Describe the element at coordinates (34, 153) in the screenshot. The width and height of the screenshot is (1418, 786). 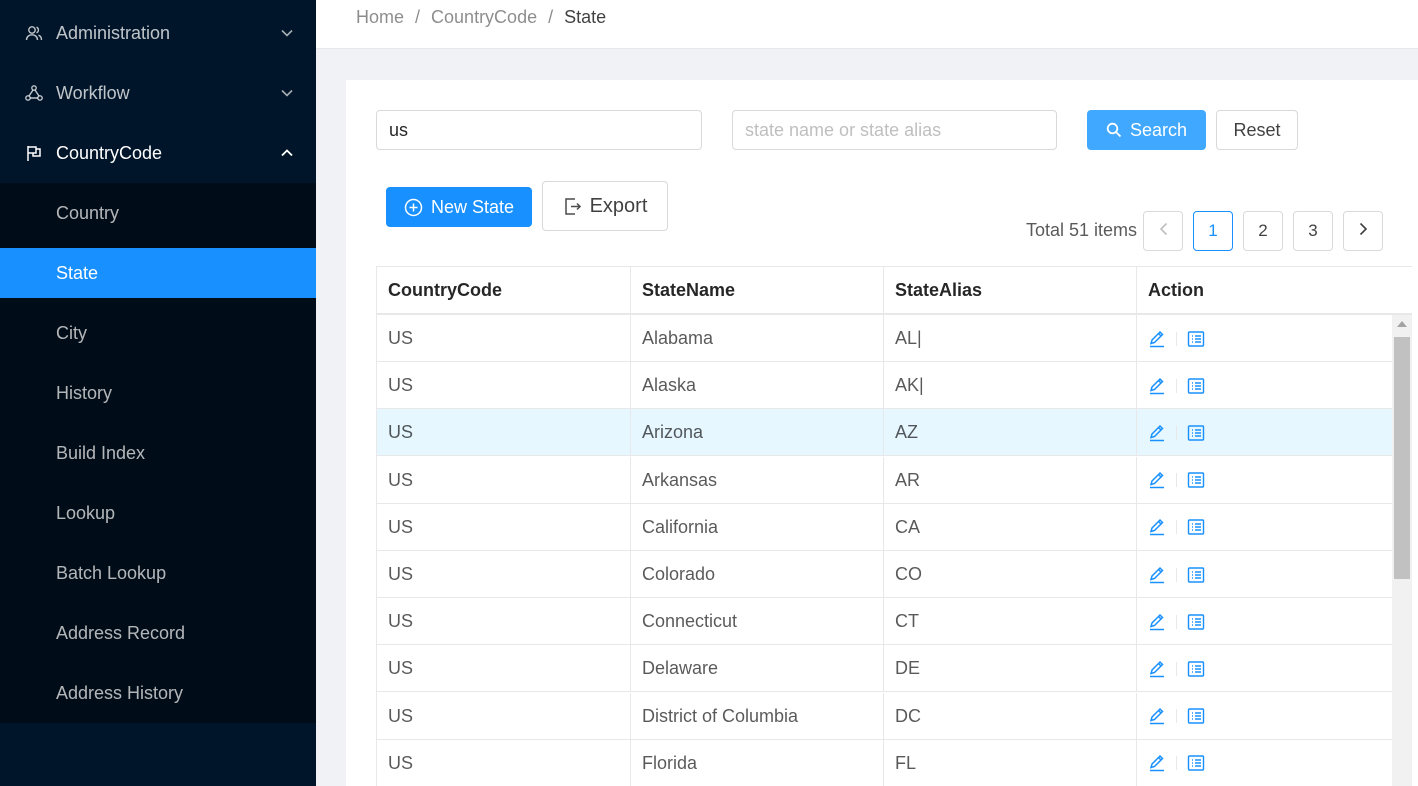
I see `flag-icon` at that location.